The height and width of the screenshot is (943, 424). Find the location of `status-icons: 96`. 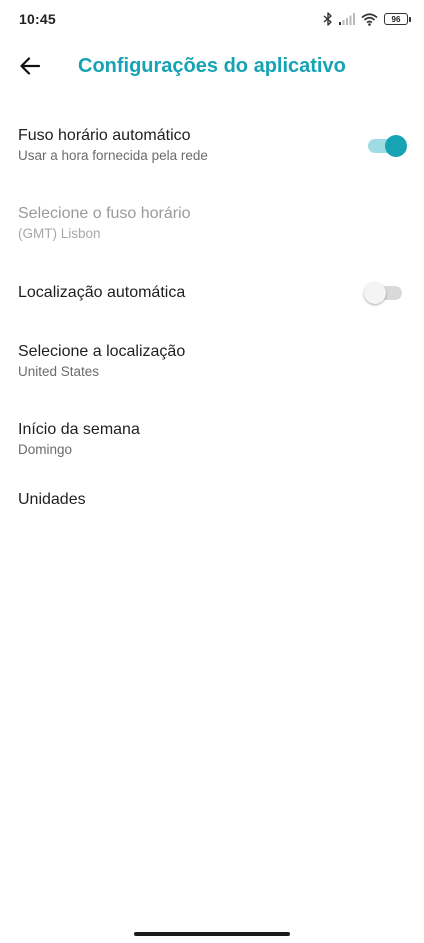

status-icons: 96 is located at coordinates (367, 19).